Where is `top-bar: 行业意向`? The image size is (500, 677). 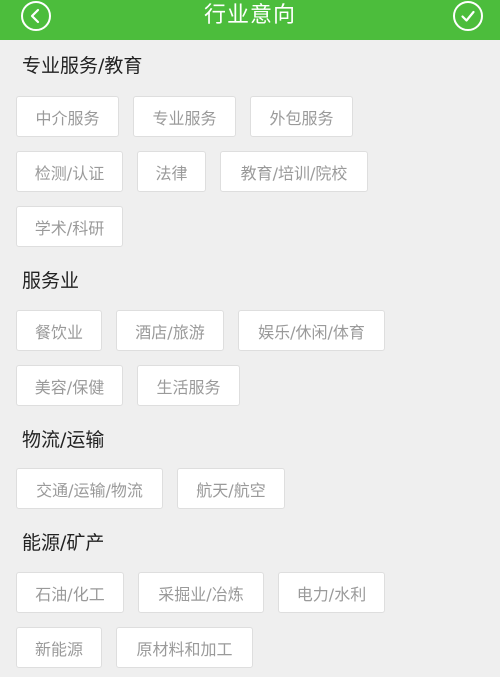 top-bar: 行业意向 is located at coordinates (250, 20).